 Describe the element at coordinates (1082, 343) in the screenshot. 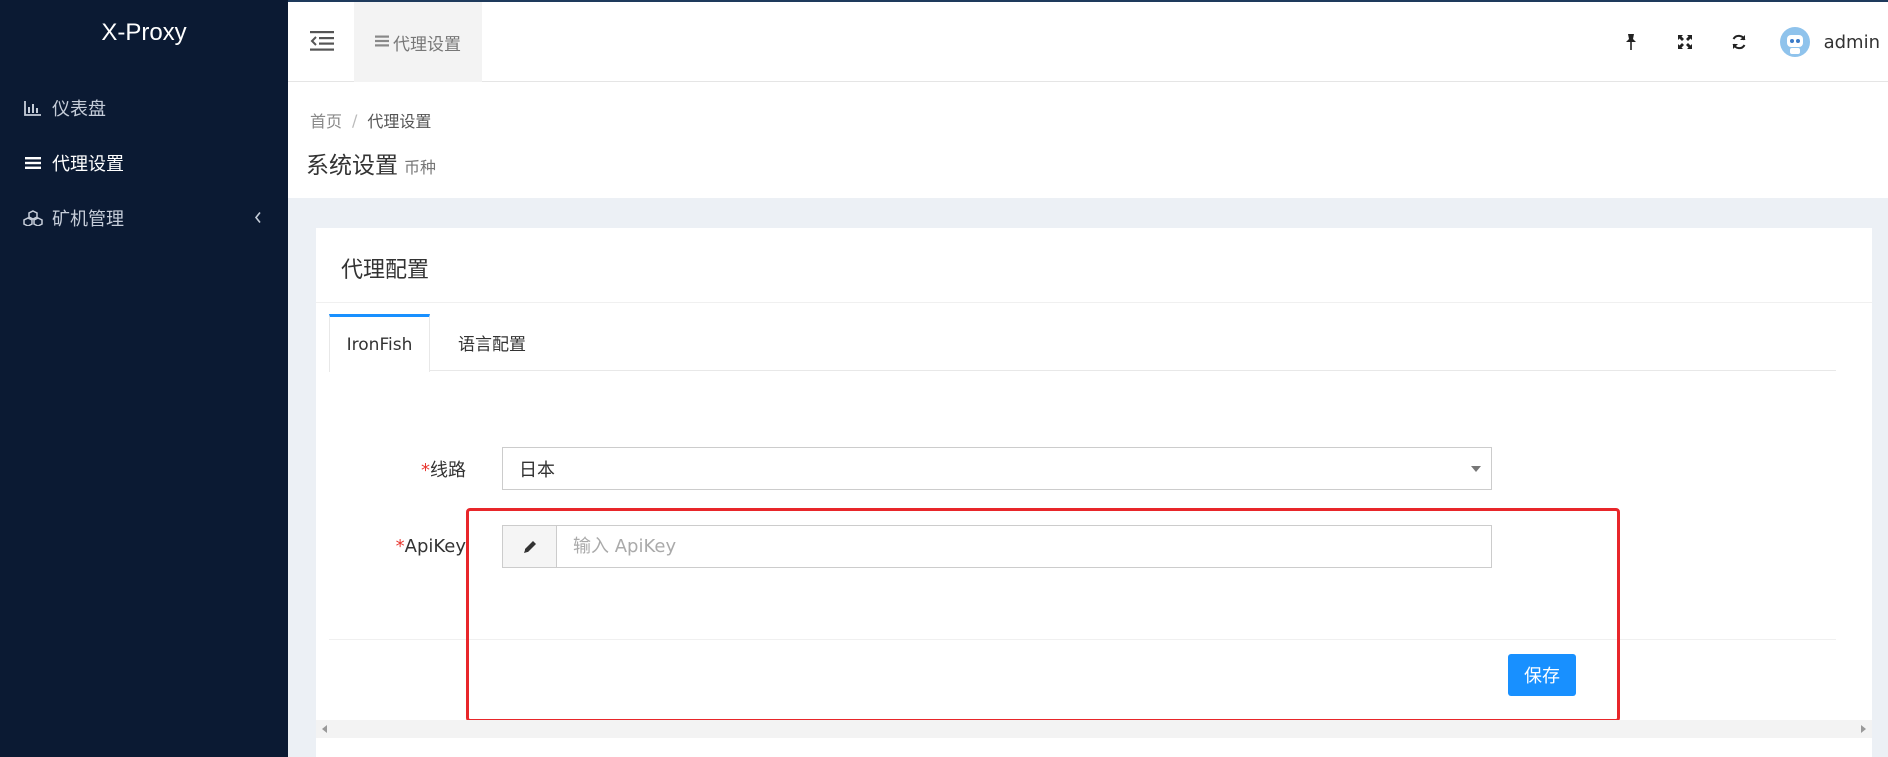

I see `config-tabs: IronFish 语言配置` at that location.